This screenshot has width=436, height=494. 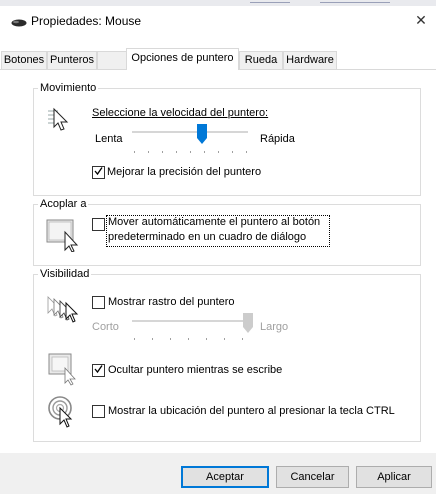 I want to click on hide-typing-label: Ocultar puntero mientras se escribe, so click(x=195, y=370).